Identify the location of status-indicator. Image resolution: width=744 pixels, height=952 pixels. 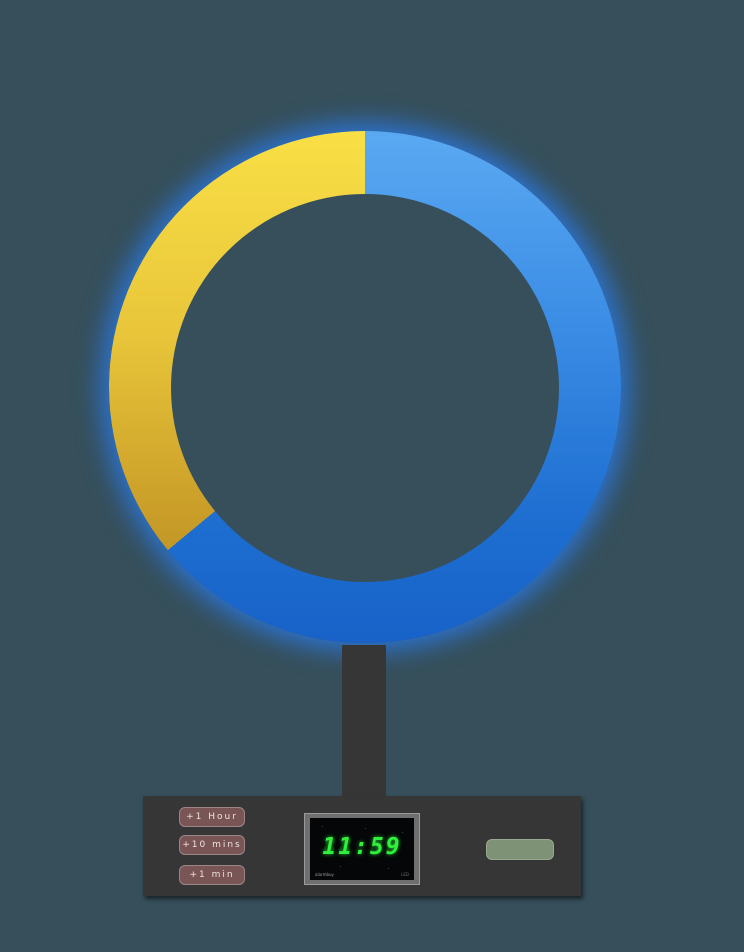
(520, 849).